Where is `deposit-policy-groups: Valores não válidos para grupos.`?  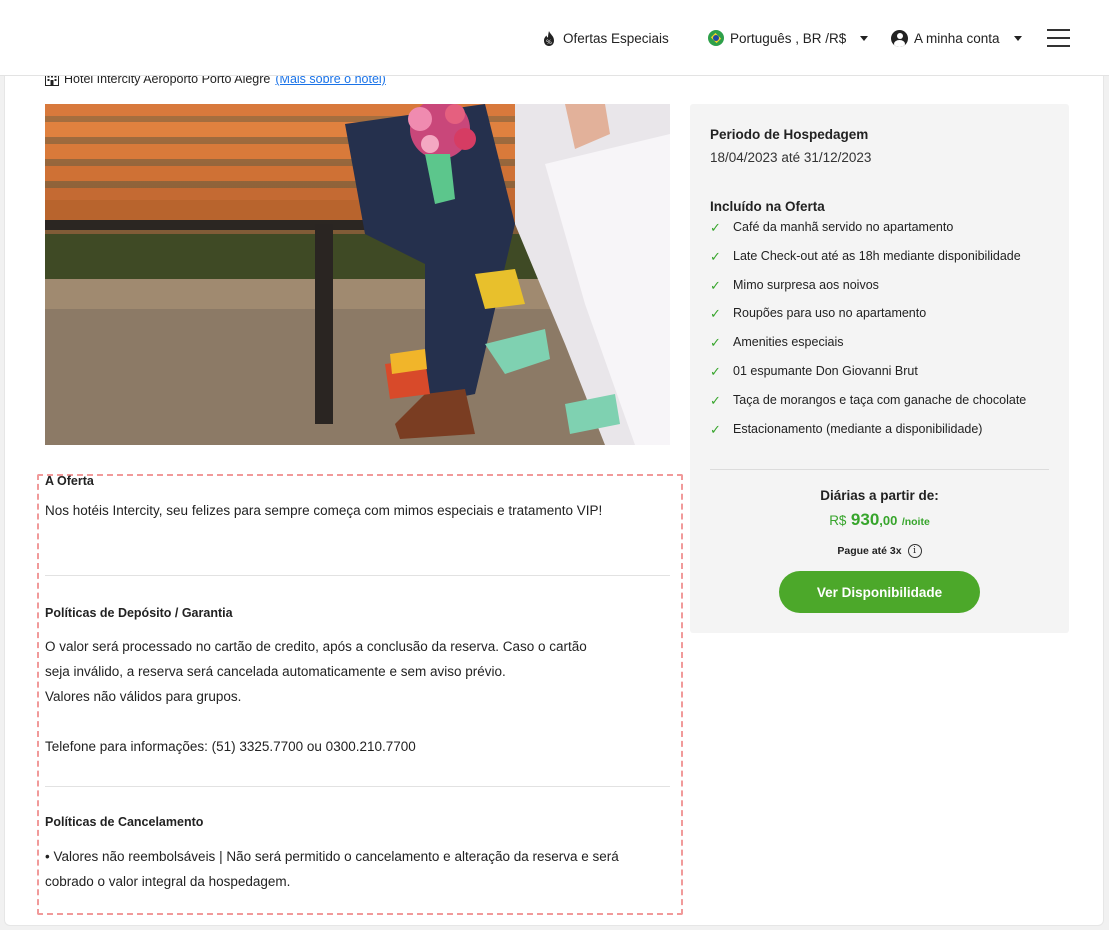
deposit-policy-groups: Valores não válidos para grupos. is located at coordinates (143, 696).